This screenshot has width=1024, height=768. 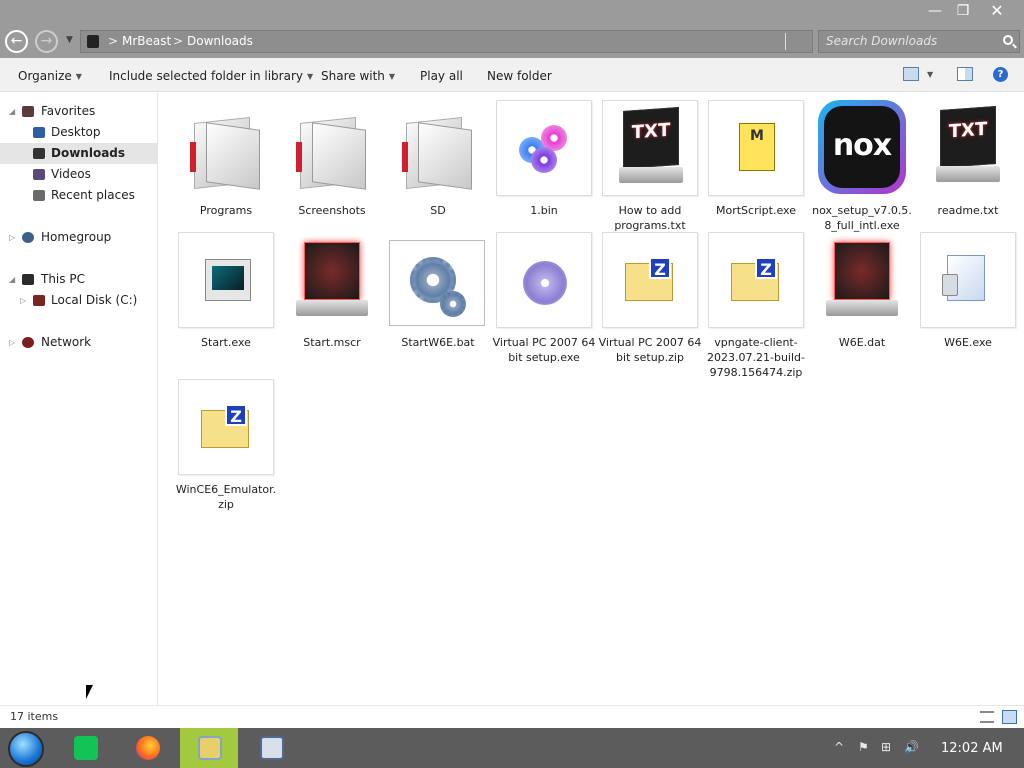 I want to click on file-name: Start.exe, so click(x=226, y=342).